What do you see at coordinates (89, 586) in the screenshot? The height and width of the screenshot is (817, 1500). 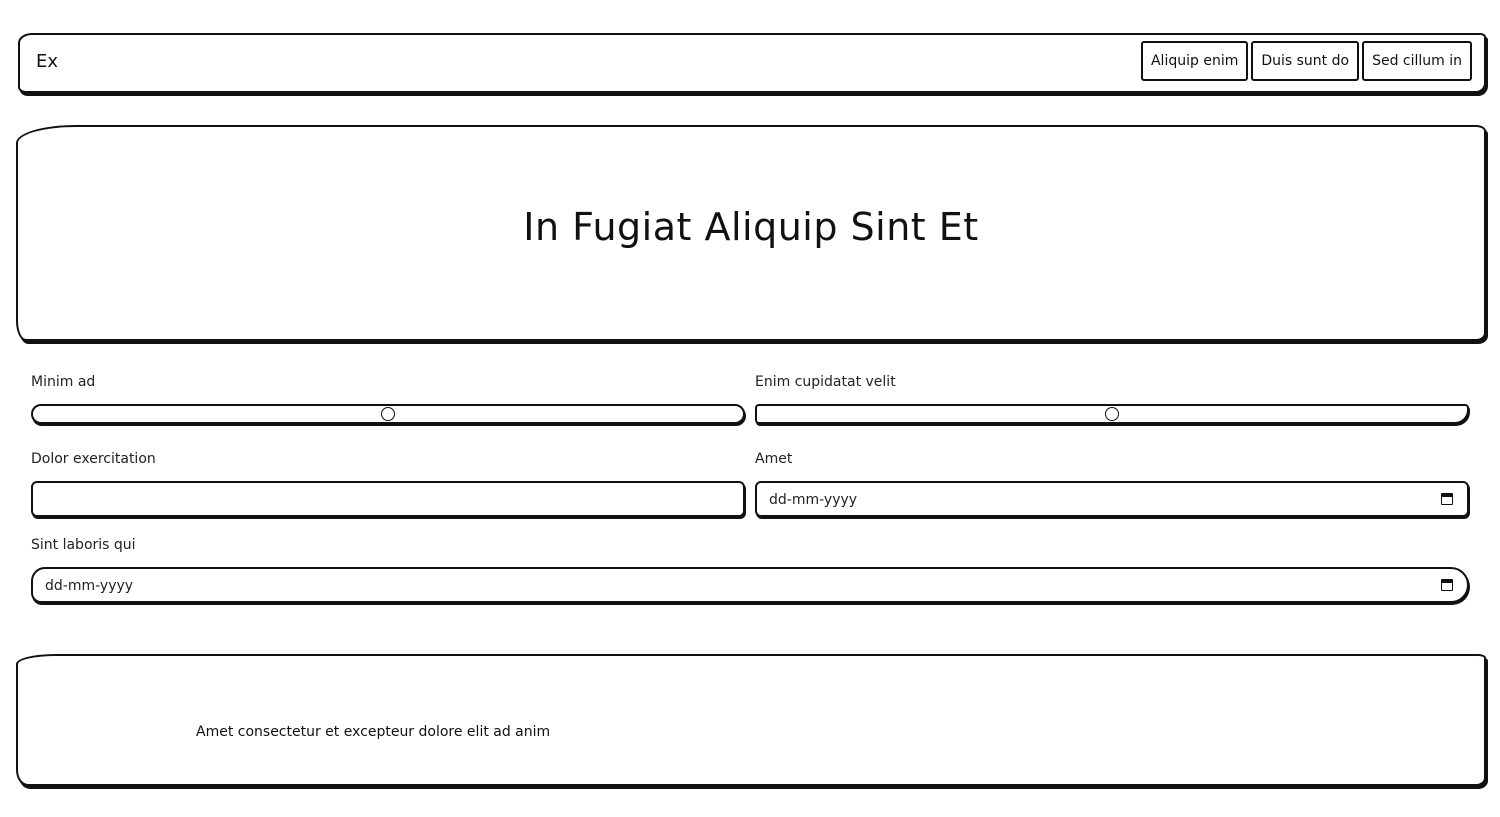 I see `date2-placeholder: dd-mm-yyyy` at bounding box center [89, 586].